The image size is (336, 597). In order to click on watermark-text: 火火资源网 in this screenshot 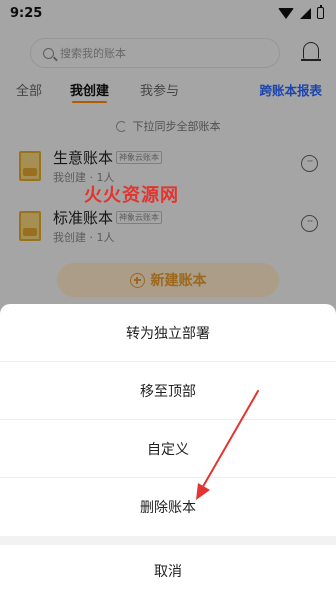, I will do `click(131, 195)`.